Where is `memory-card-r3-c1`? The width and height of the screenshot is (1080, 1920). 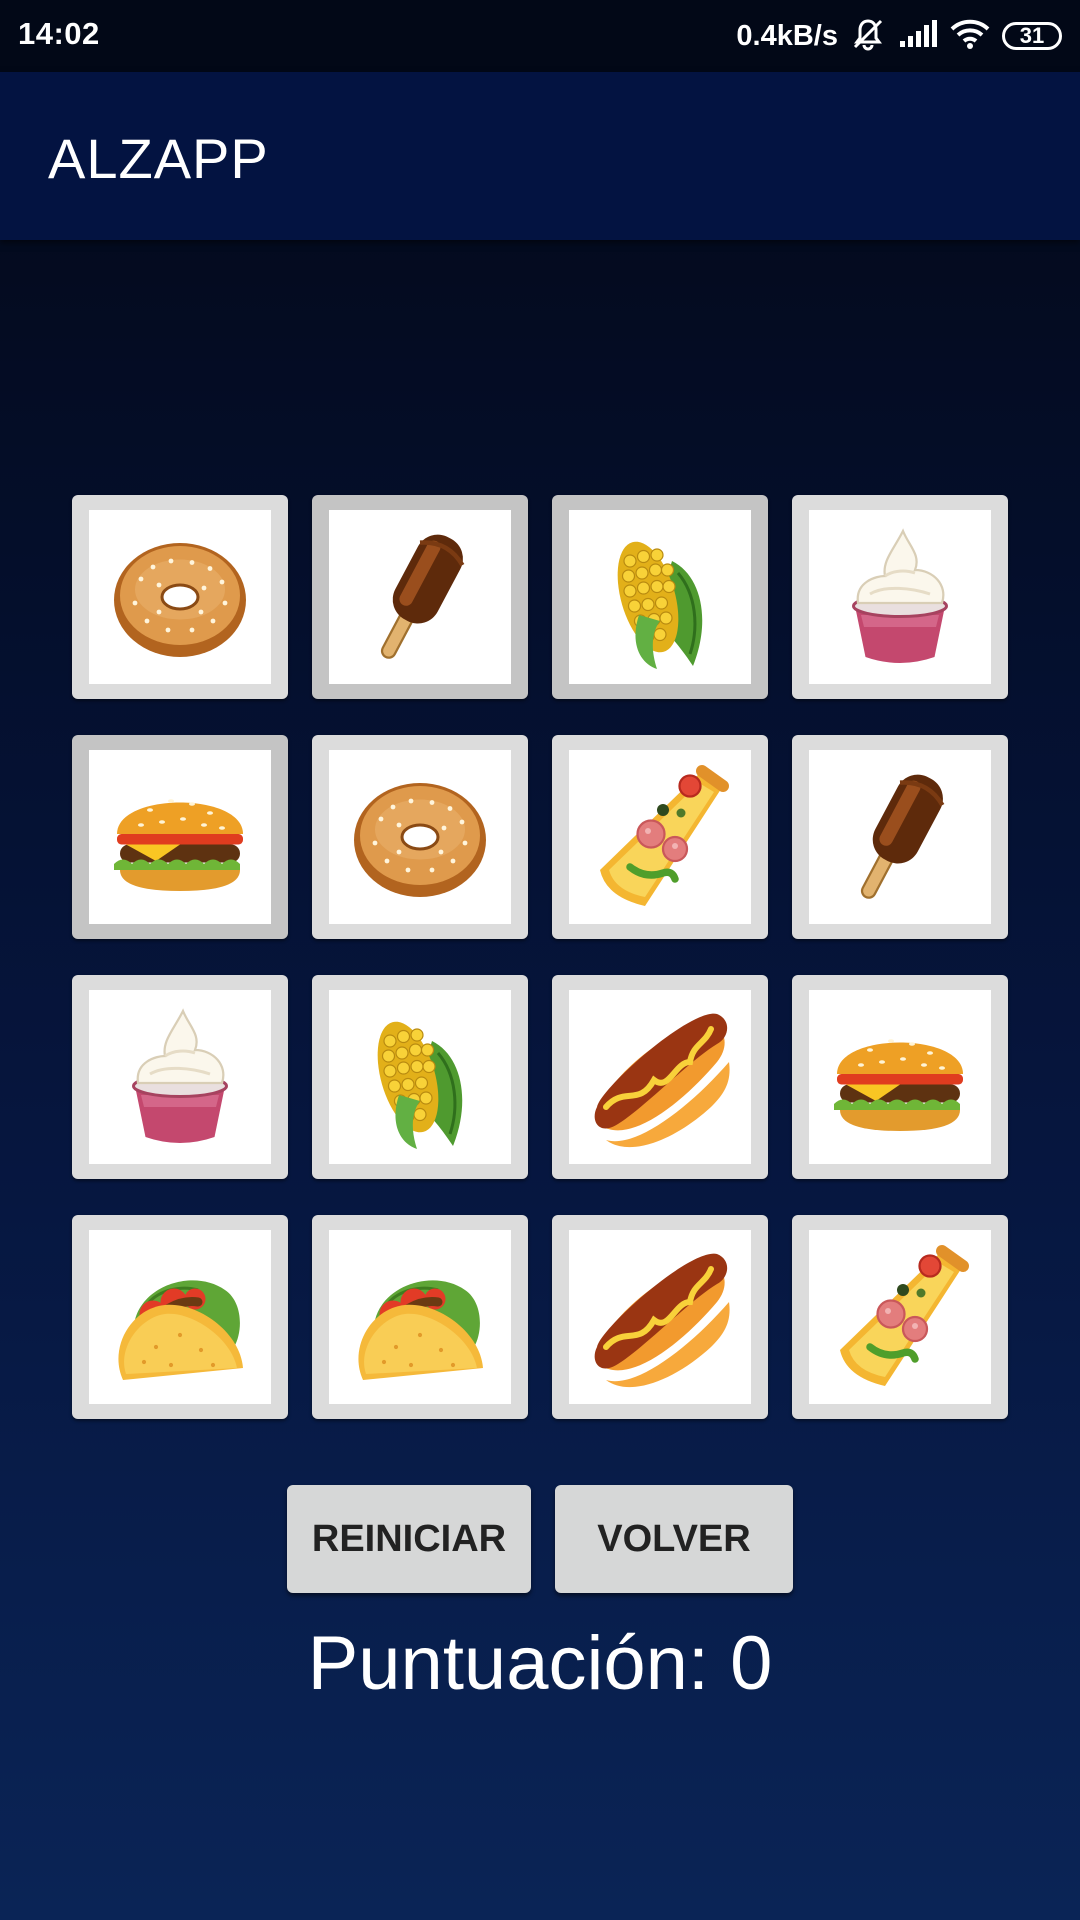 memory-card-r3-c1 is located at coordinates (180, 1077).